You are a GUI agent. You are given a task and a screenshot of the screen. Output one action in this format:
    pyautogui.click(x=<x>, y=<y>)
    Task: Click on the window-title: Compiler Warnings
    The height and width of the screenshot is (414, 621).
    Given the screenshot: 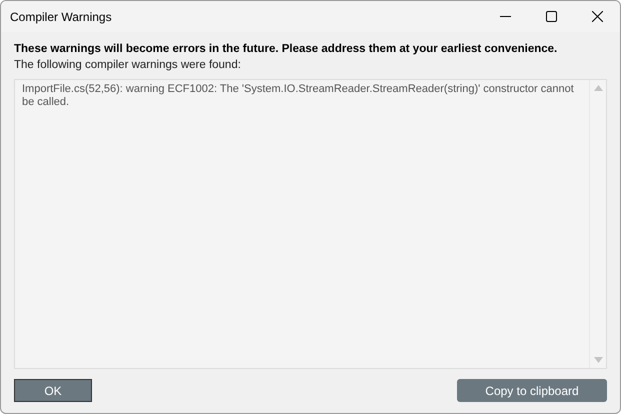 What is the action you would take?
    pyautogui.click(x=61, y=17)
    